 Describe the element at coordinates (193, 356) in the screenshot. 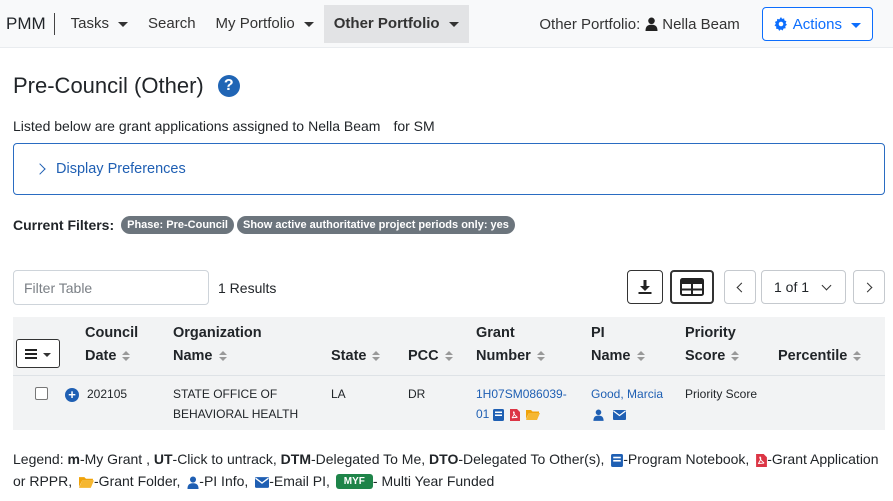

I see `th-organization-line2: Name` at that location.